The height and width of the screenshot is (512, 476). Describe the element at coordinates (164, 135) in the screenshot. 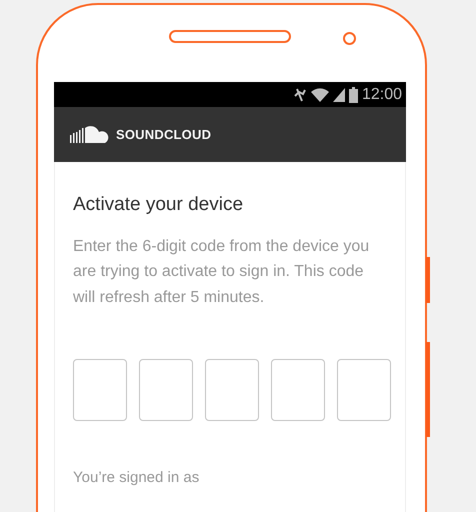

I see `brand-wordmark: SOUNDCLOUD` at that location.